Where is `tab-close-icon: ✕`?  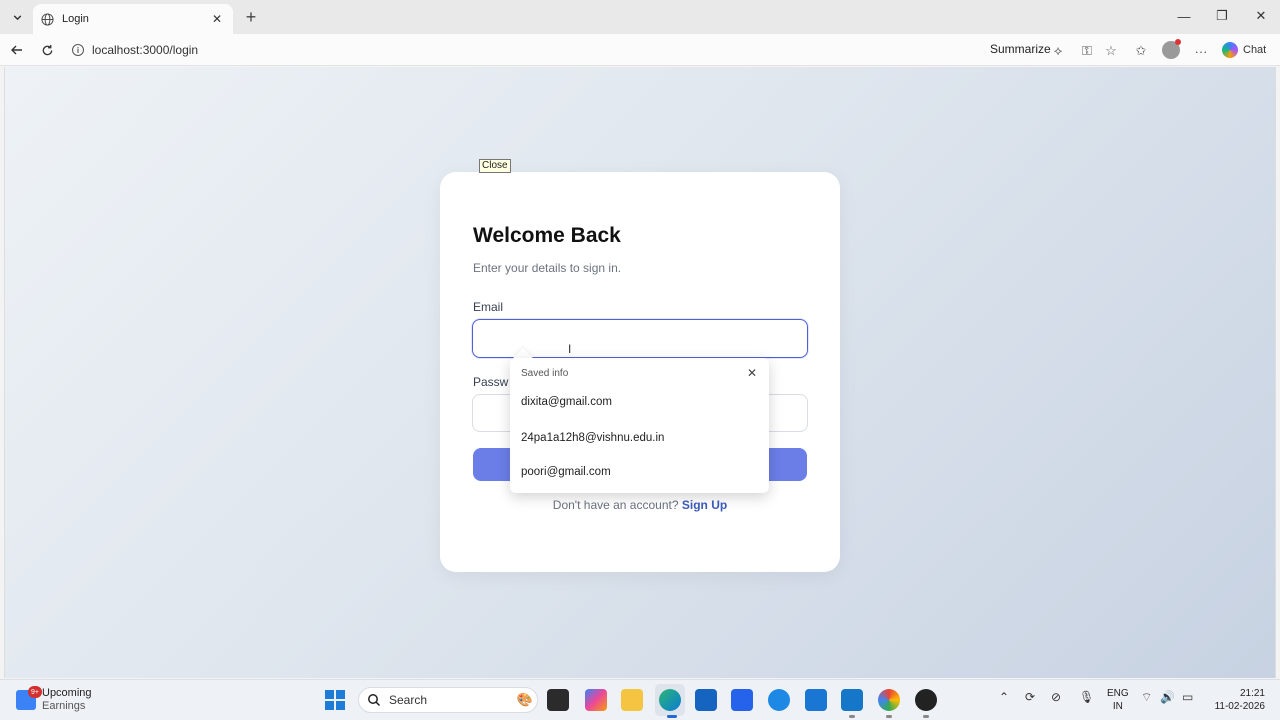
tab-close-icon: ✕ is located at coordinates (217, 19).